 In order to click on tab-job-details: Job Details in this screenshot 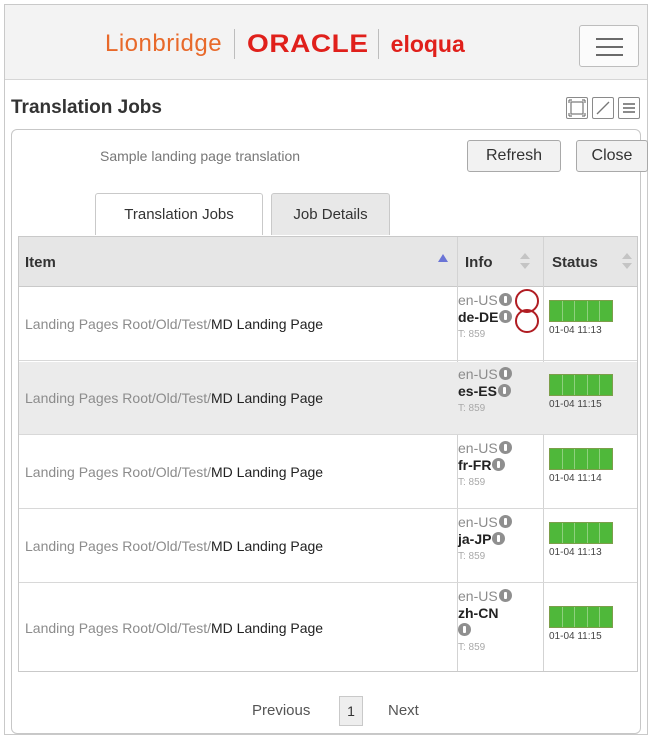, I will do `click(330, 214)`.